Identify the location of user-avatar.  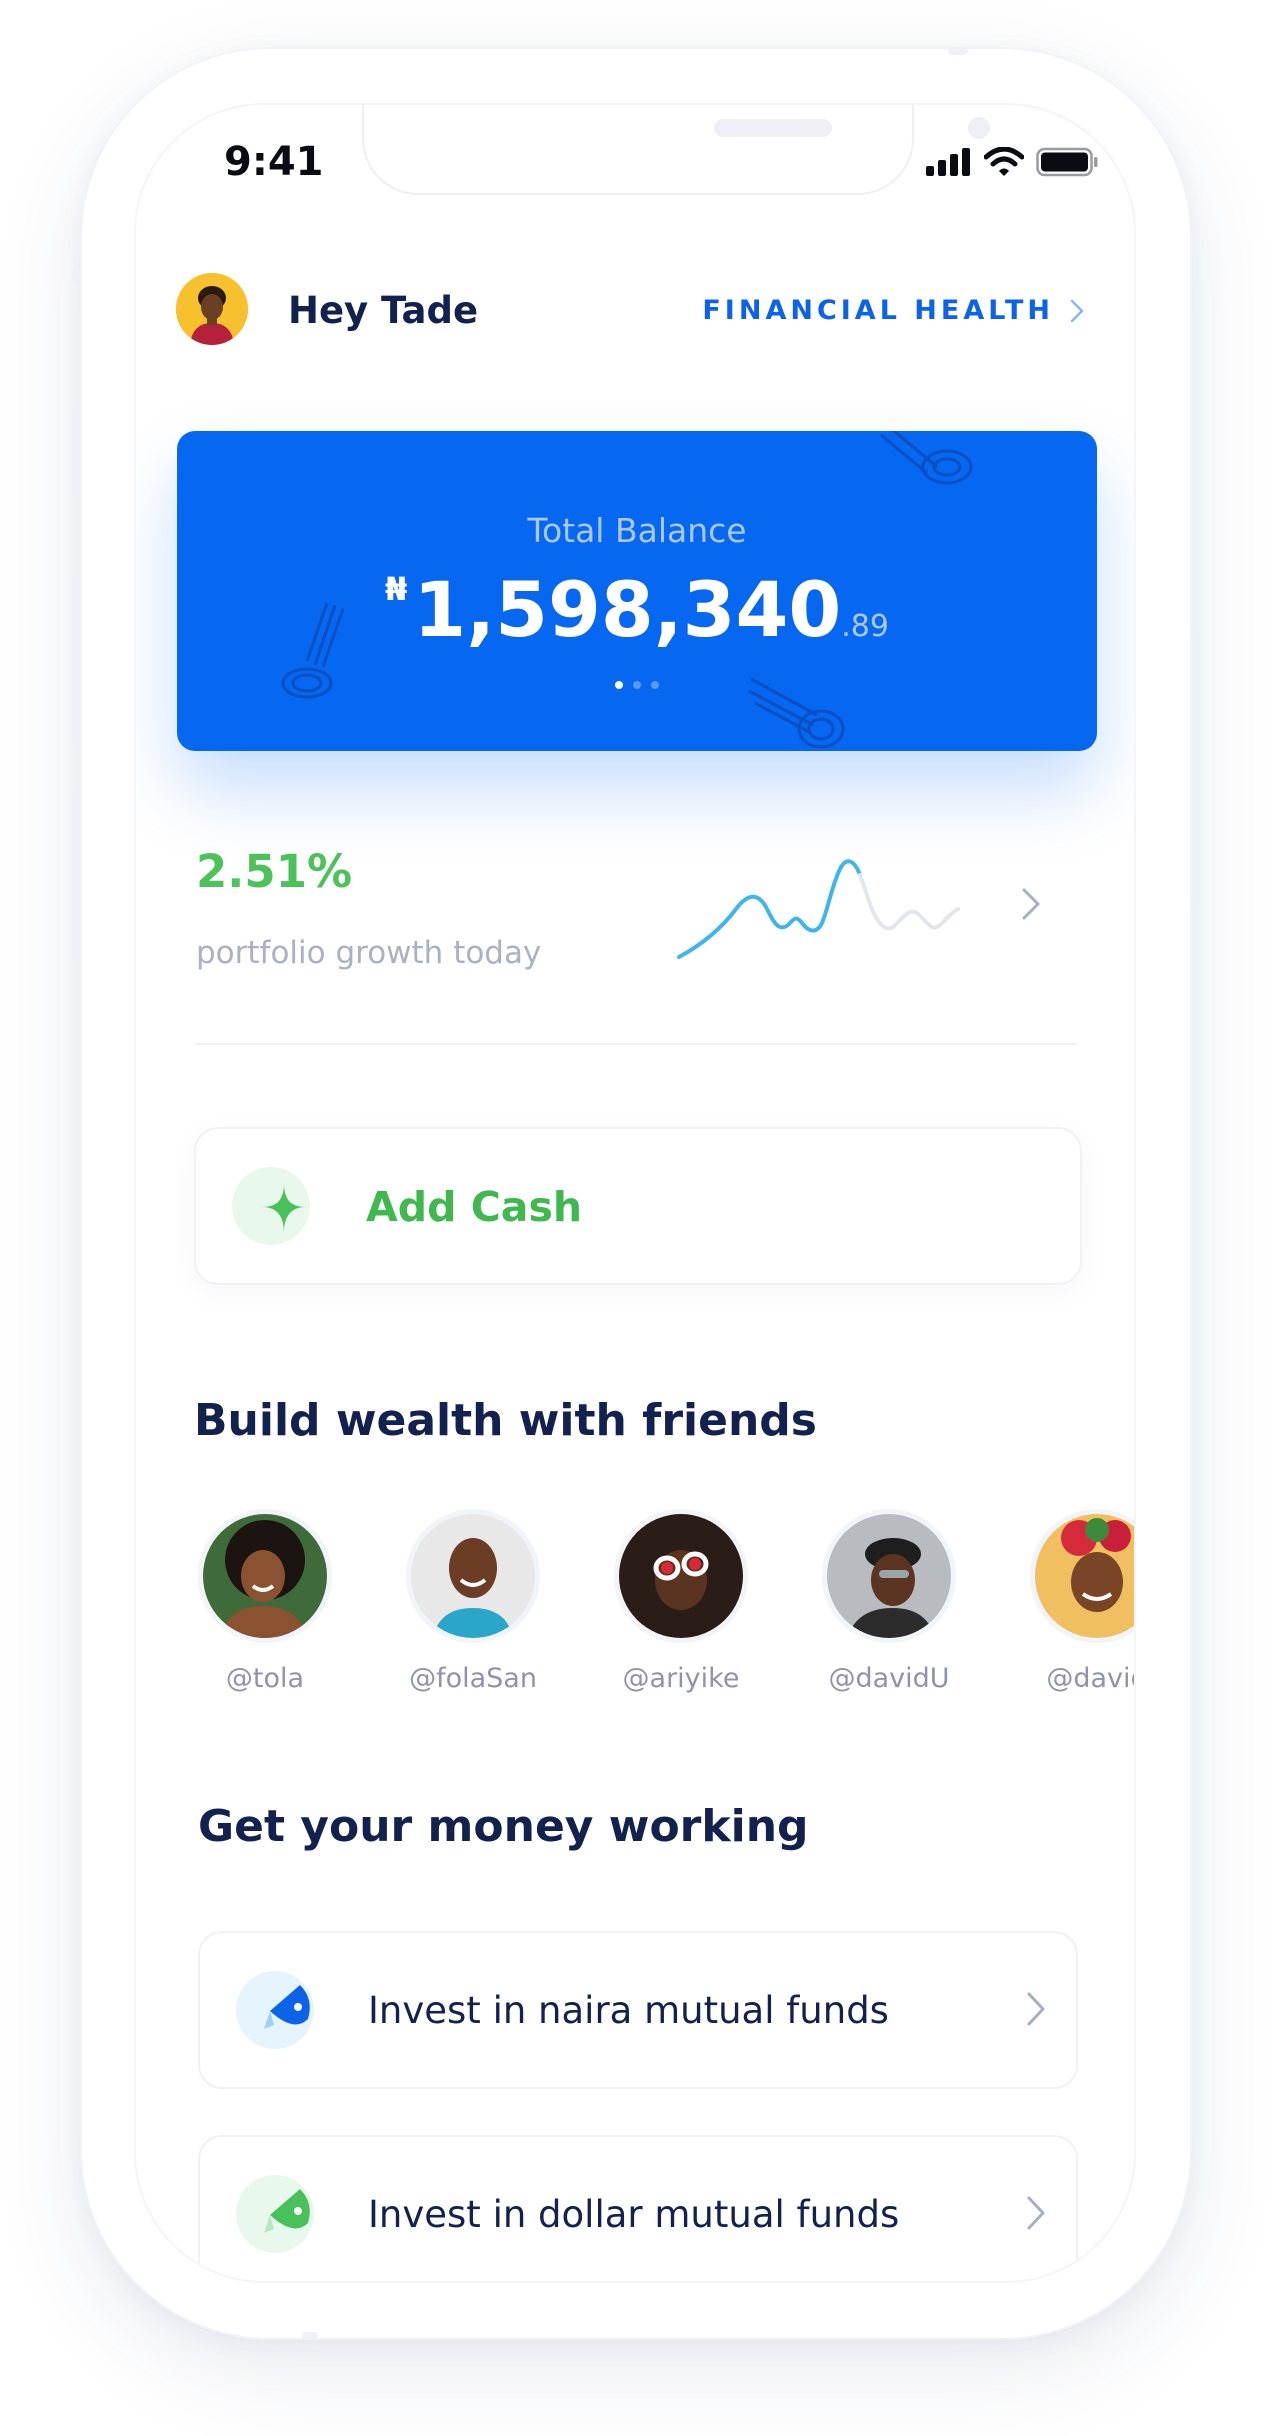
(212, 309).